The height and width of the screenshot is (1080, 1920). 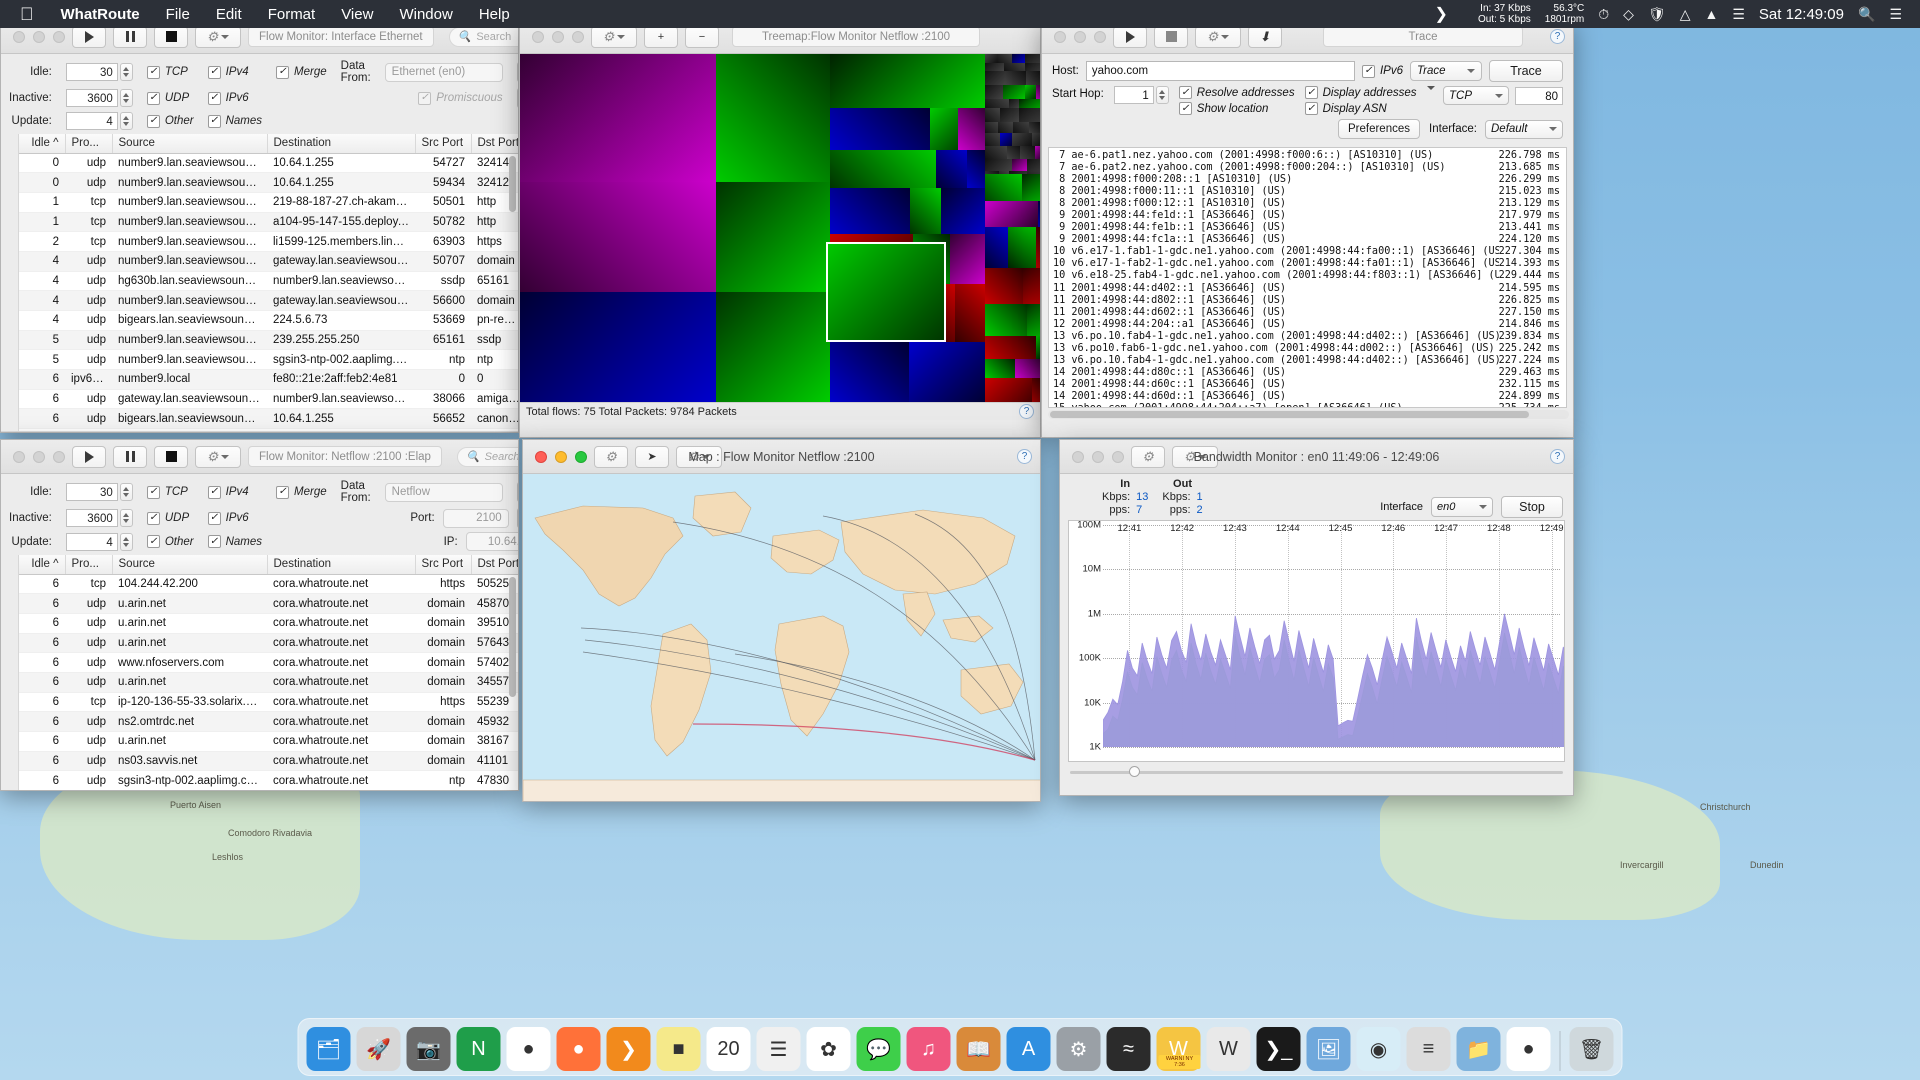 What do you see at coordinates (1171, 36) in the screenshot?
I see `stop-button` at bounding box center [1171, 36].